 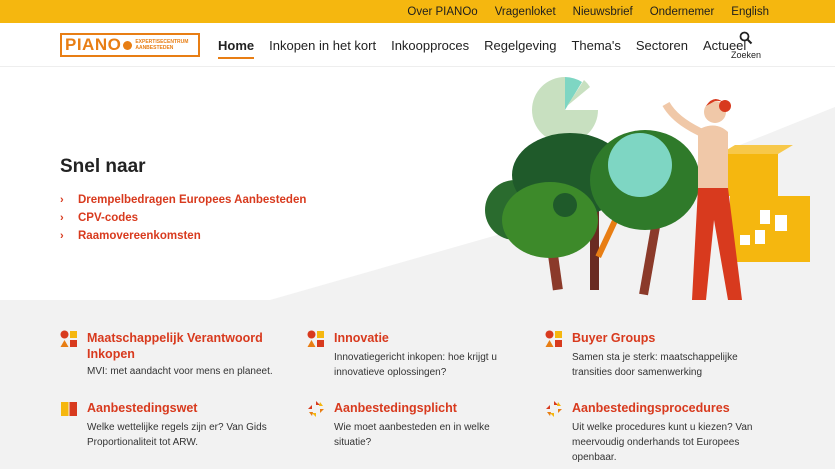 I want to click on quick-link-label: Raamovereenkomsten, so click(x=139, y=236).